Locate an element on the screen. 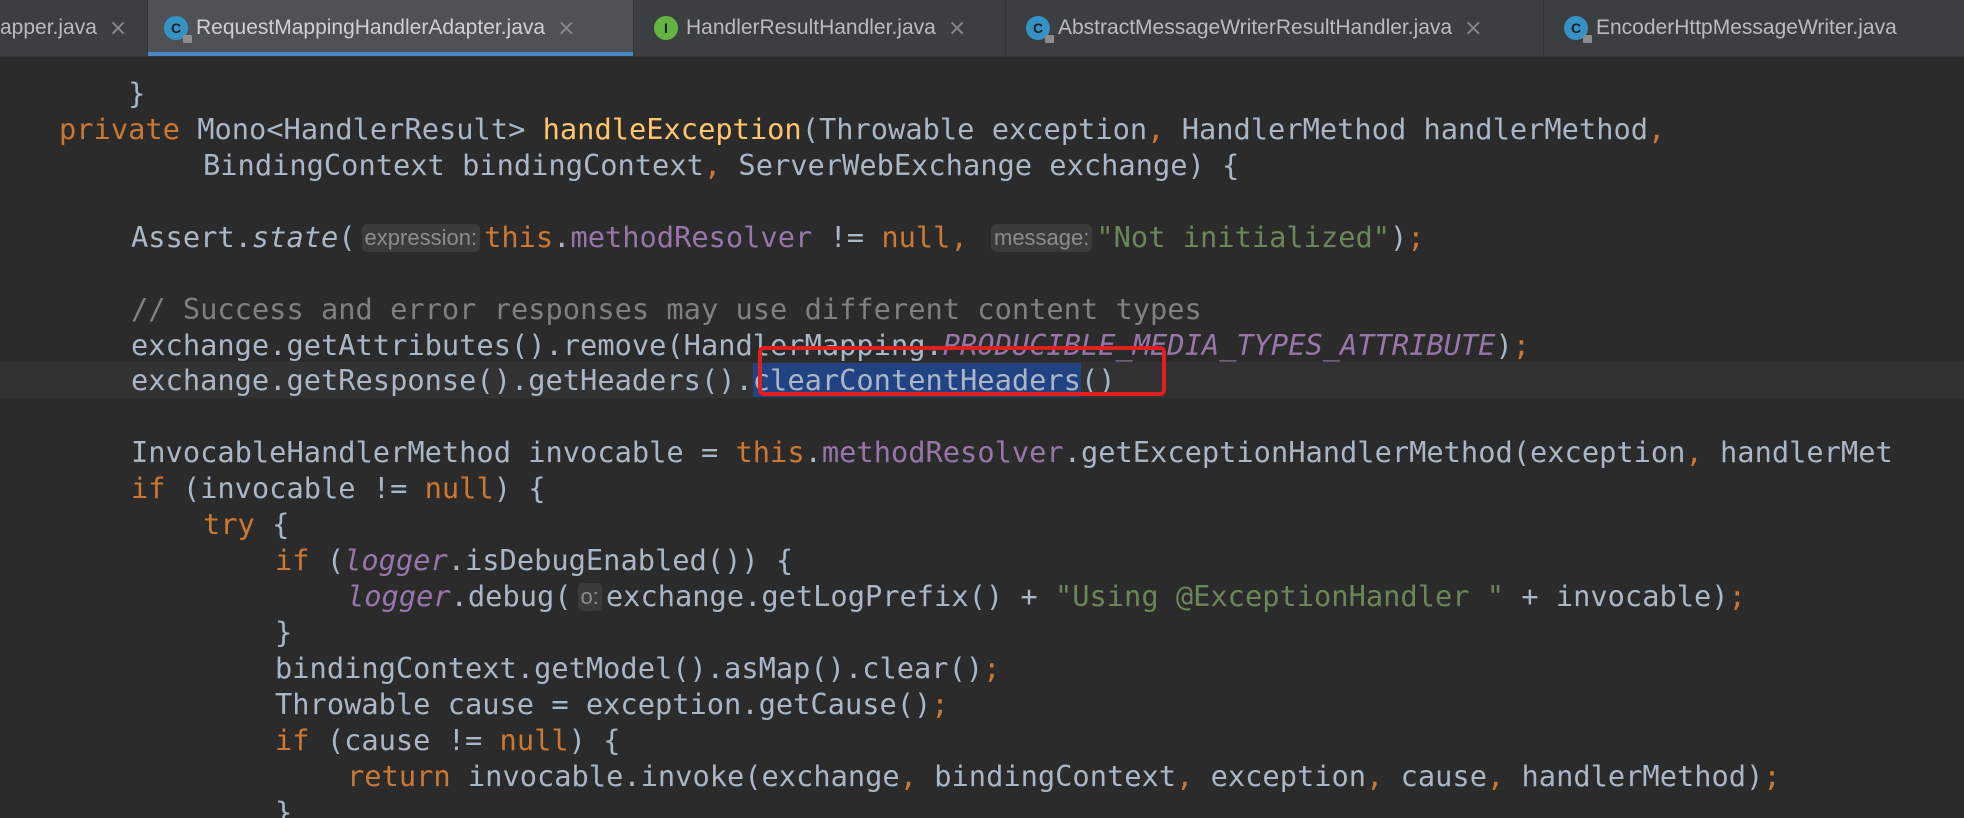 The height and width of the screenshot is (818, 1964). code-line-try: try { is located at coordinates (246, 524).